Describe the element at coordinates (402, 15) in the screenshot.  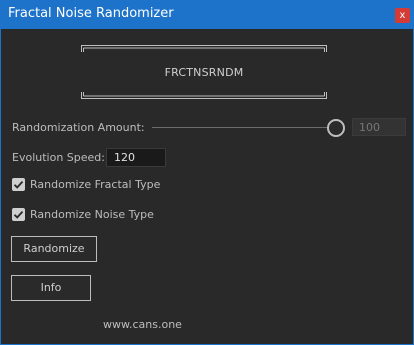
I see `close-button: x` at that location.